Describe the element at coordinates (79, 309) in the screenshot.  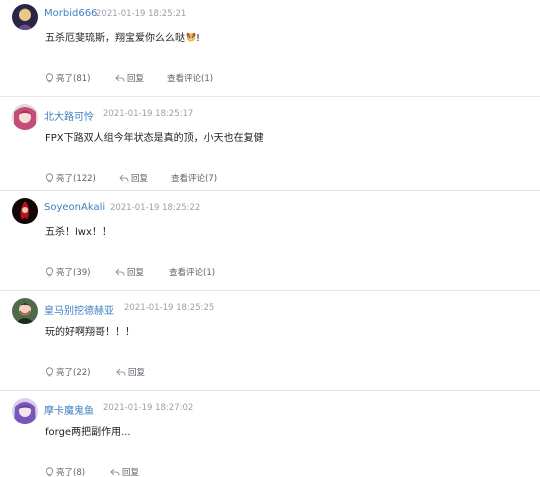
I see `username: 皇马别挖德赫亚` at that location.